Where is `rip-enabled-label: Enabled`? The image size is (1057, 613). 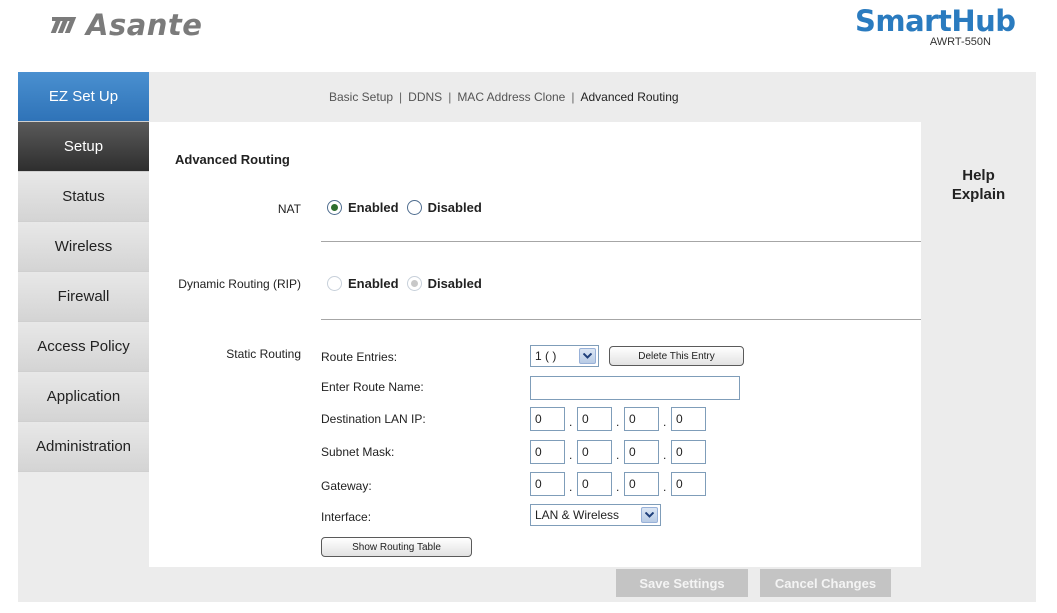 rip-enabled-label: Enabled is located at coordinates (373, 283).